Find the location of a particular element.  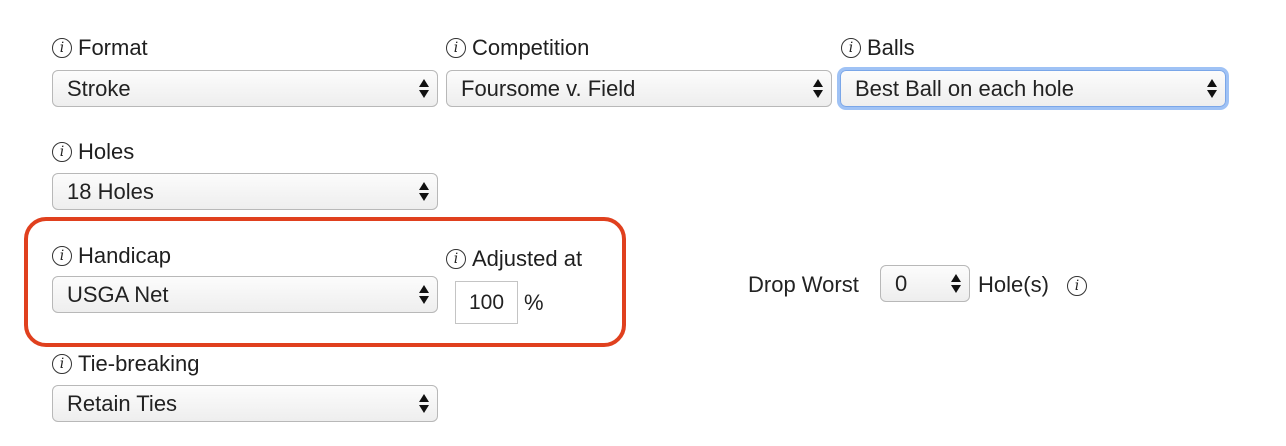

handicap-label: i Handicap is located at coordinates (111, 256).